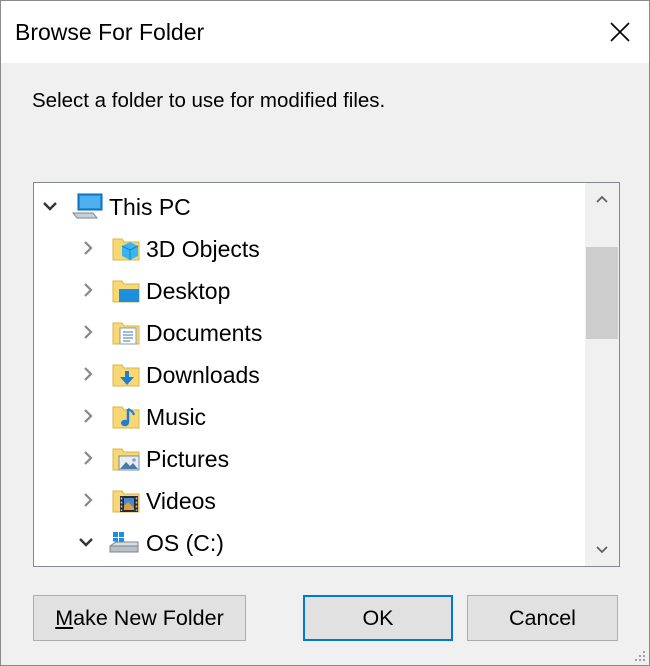 The image size is (650, 666). I want to click on scroll-down-button, so click(602, 549).